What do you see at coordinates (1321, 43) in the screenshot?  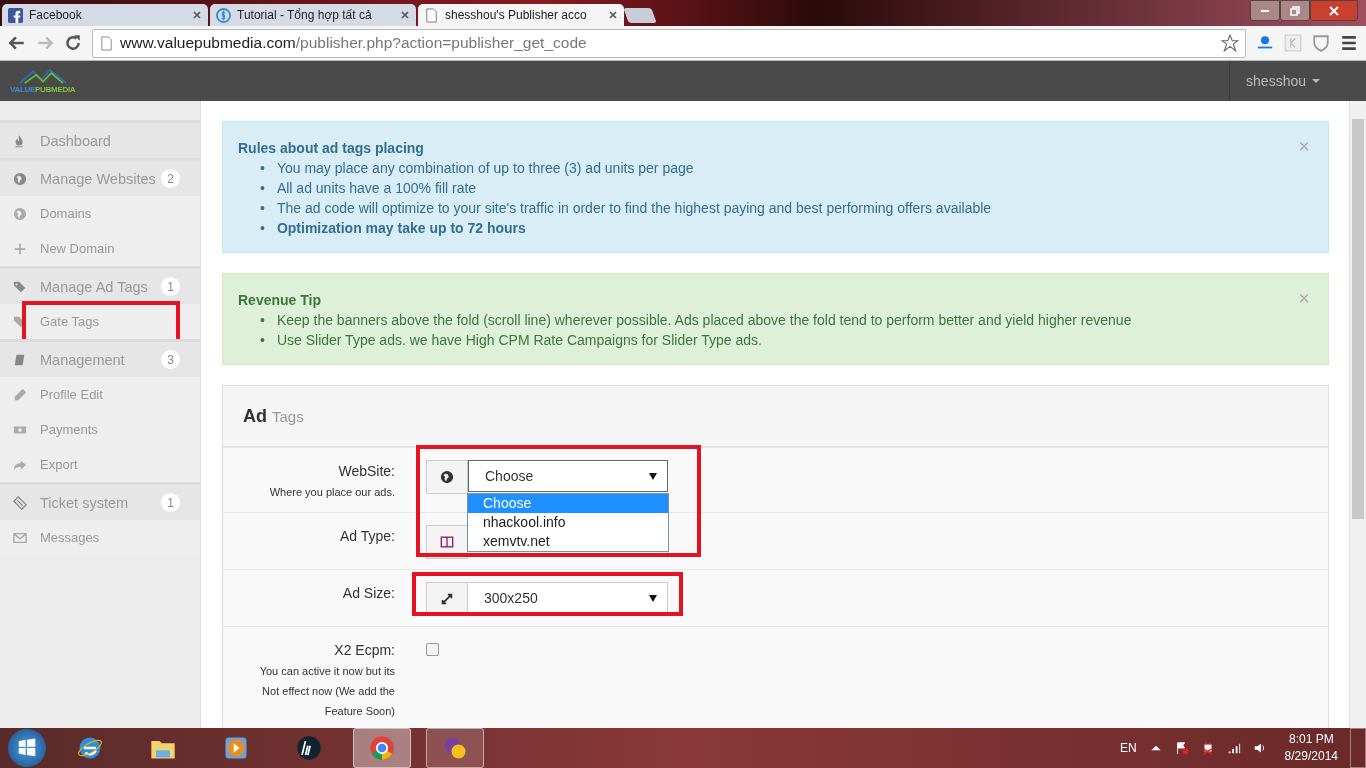 I see `shield-icon` at bounding box center [1321, 43].